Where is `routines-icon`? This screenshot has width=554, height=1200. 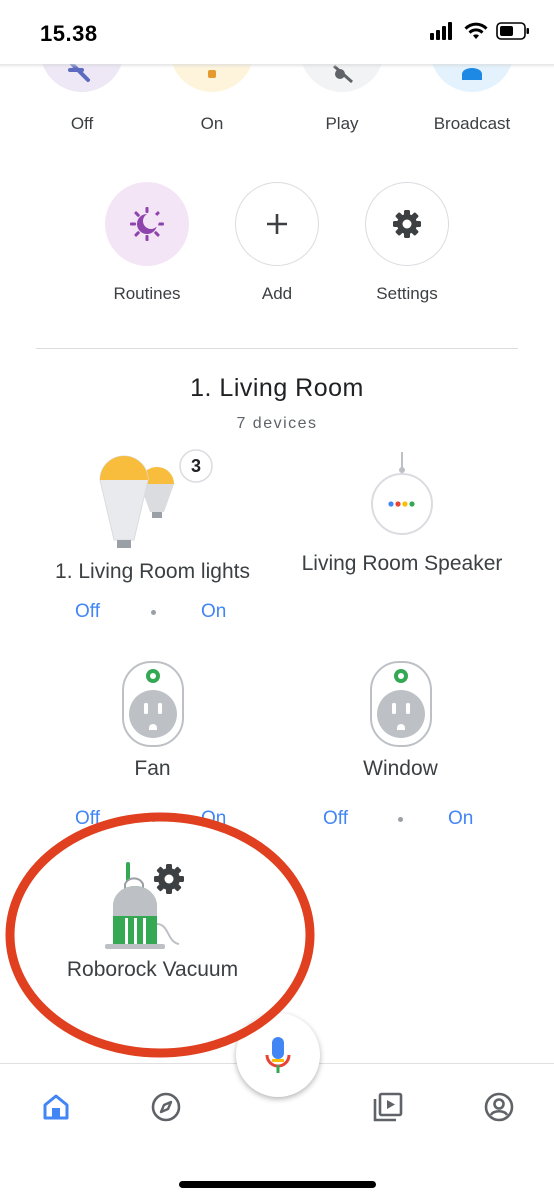
routines-icon is located at coordinates (147, 224).